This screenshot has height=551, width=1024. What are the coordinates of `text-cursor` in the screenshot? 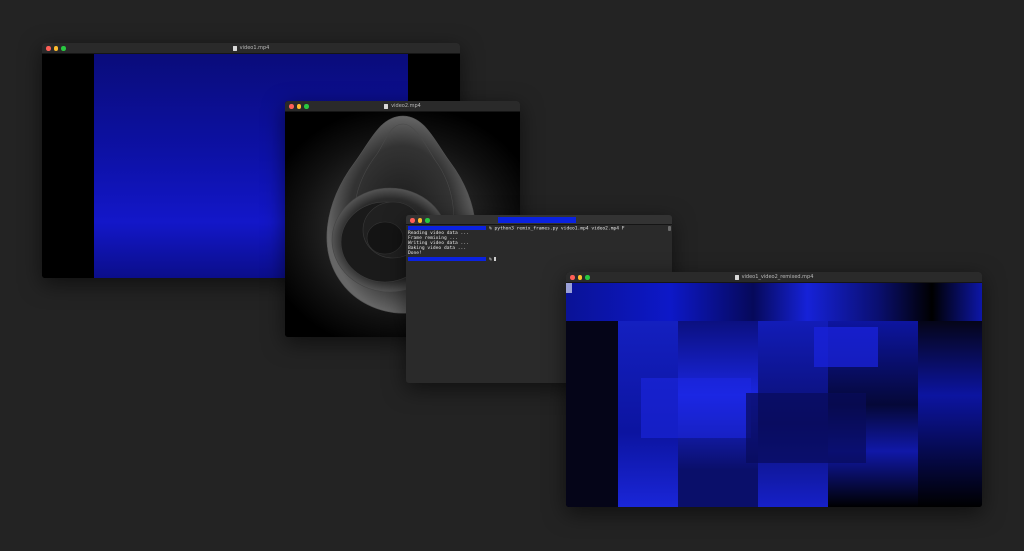 It's located at (495, 258).